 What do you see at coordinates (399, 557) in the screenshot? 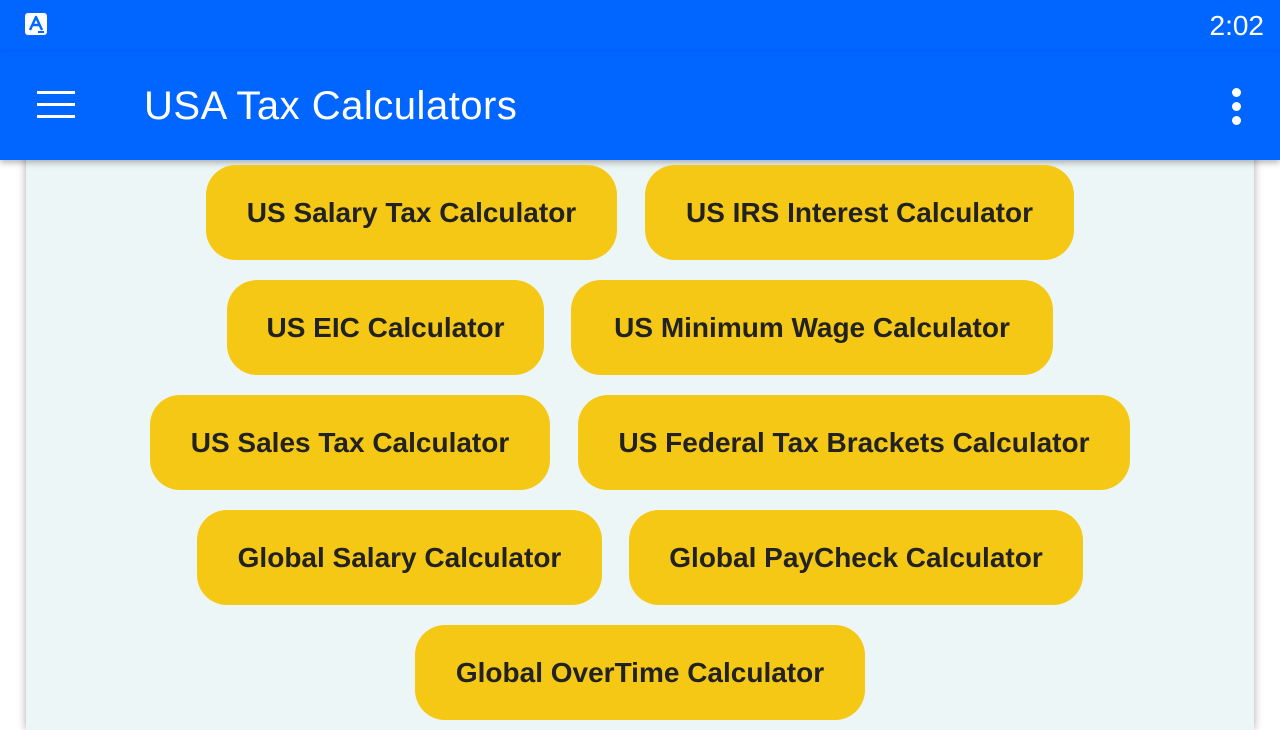
I see `global-salary-calculator-button: Global Salary Calculator` at bounding box center [399, 557].